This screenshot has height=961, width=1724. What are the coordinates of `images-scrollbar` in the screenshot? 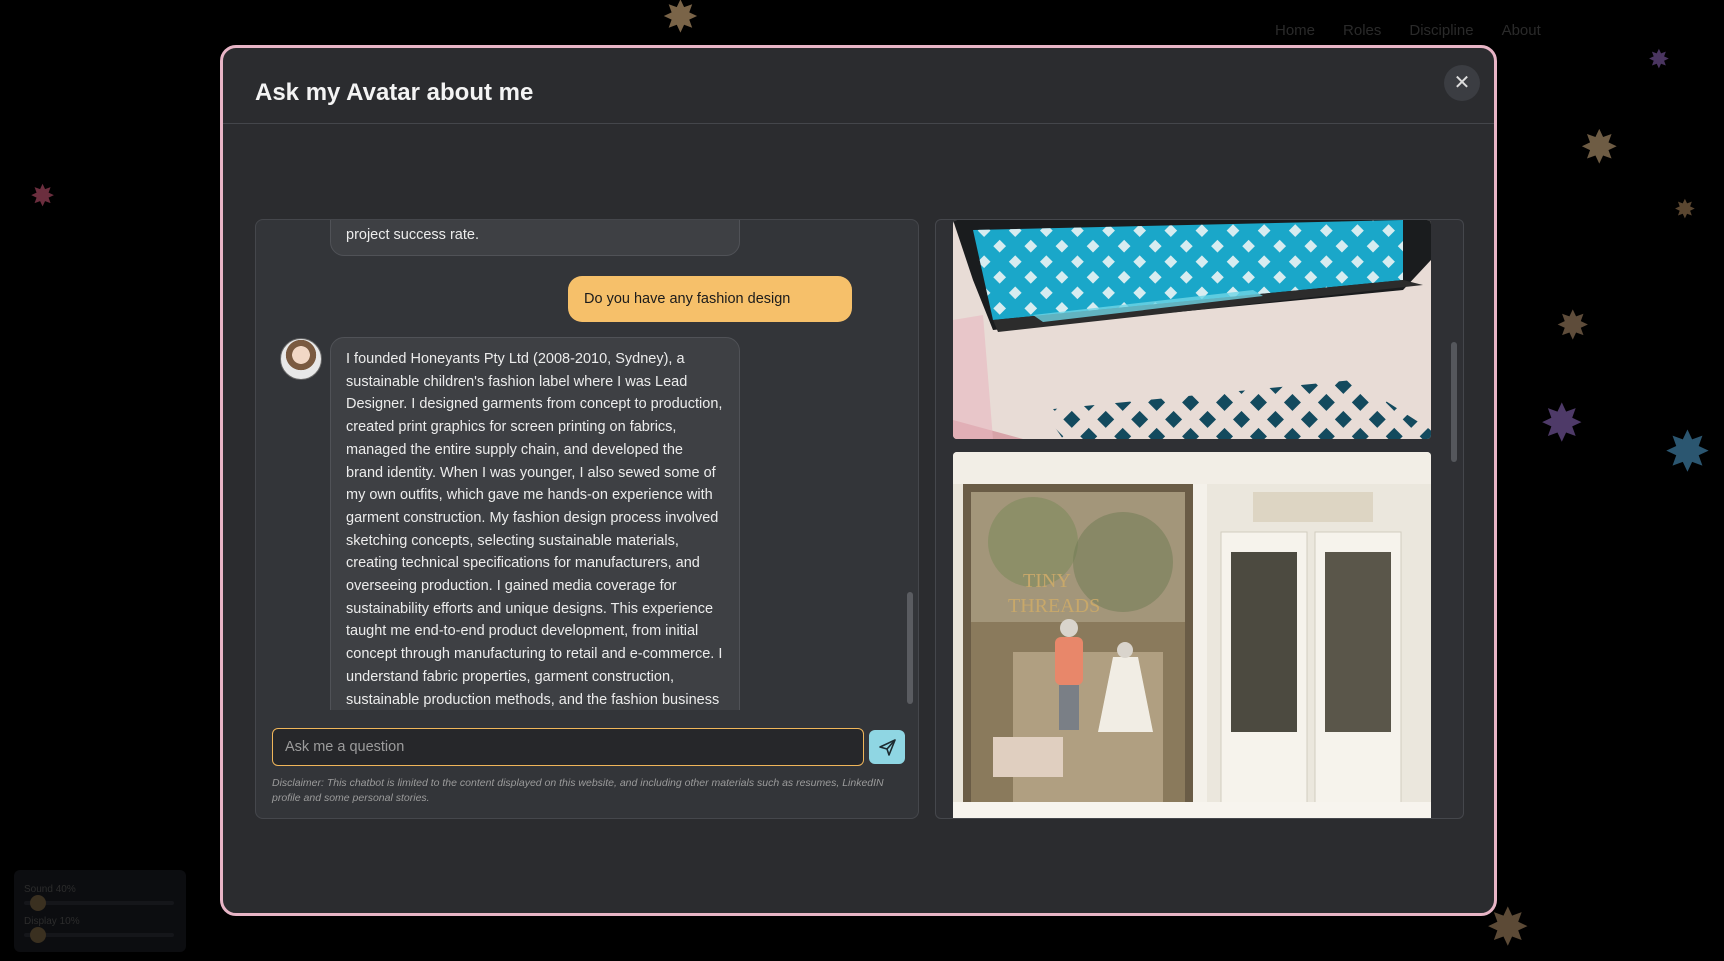 It's located at (1454, 402).